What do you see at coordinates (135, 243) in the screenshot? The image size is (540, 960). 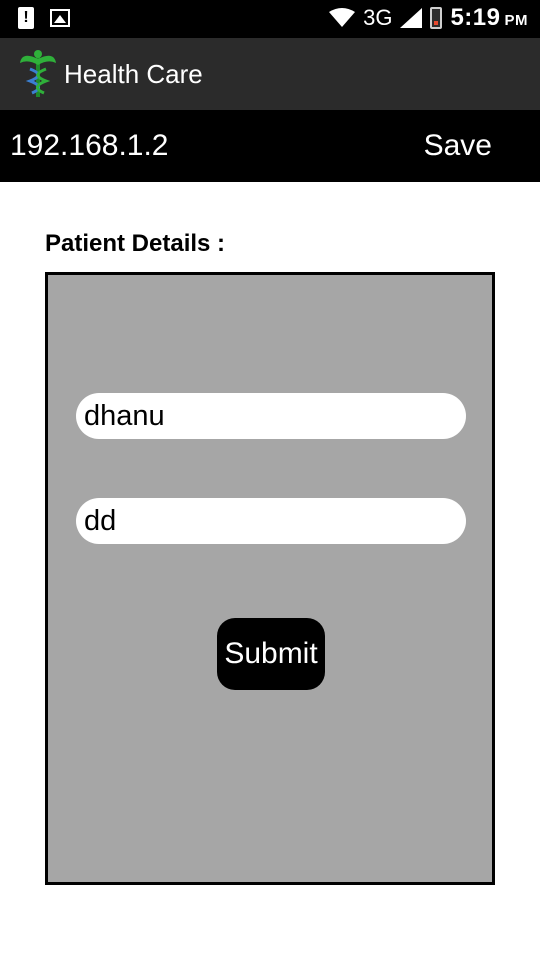 I see `section-title: Patient Details :` at bounding box center [135, 243].